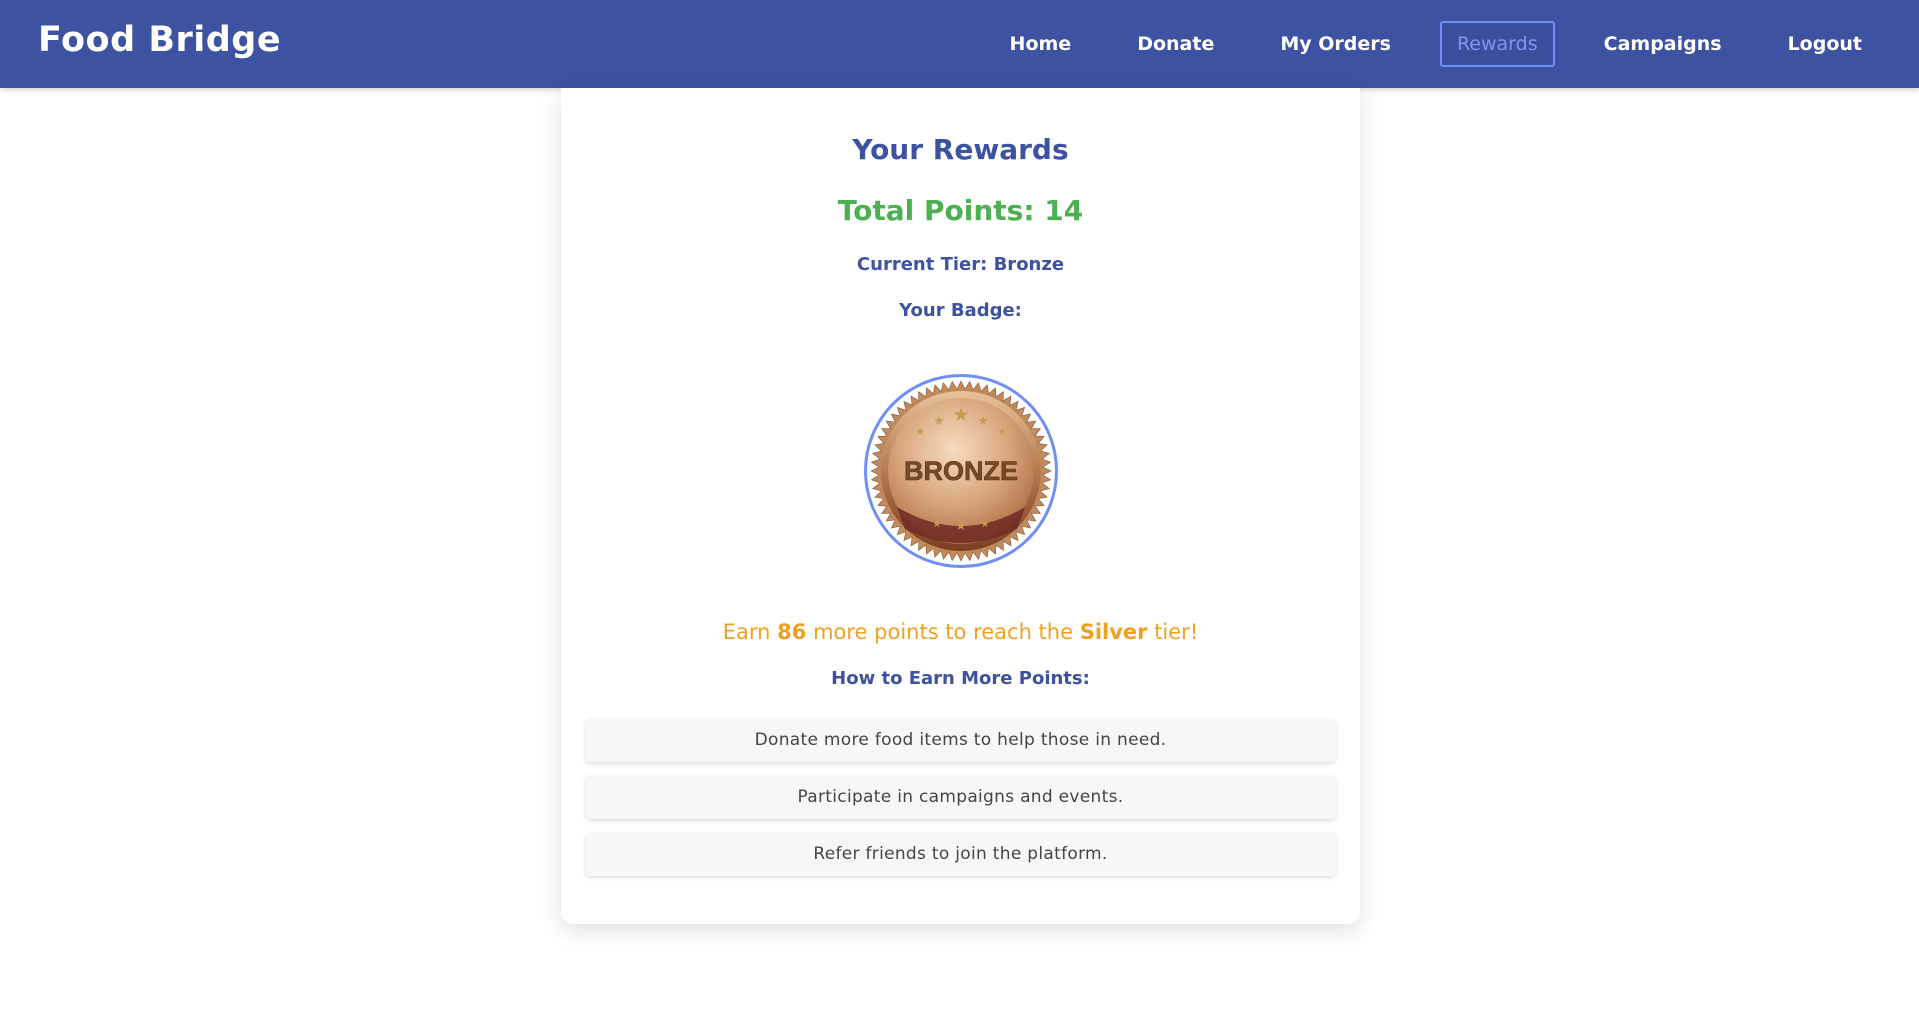  I want to click on nav-donate-link: Donate, so click(1175, 44).